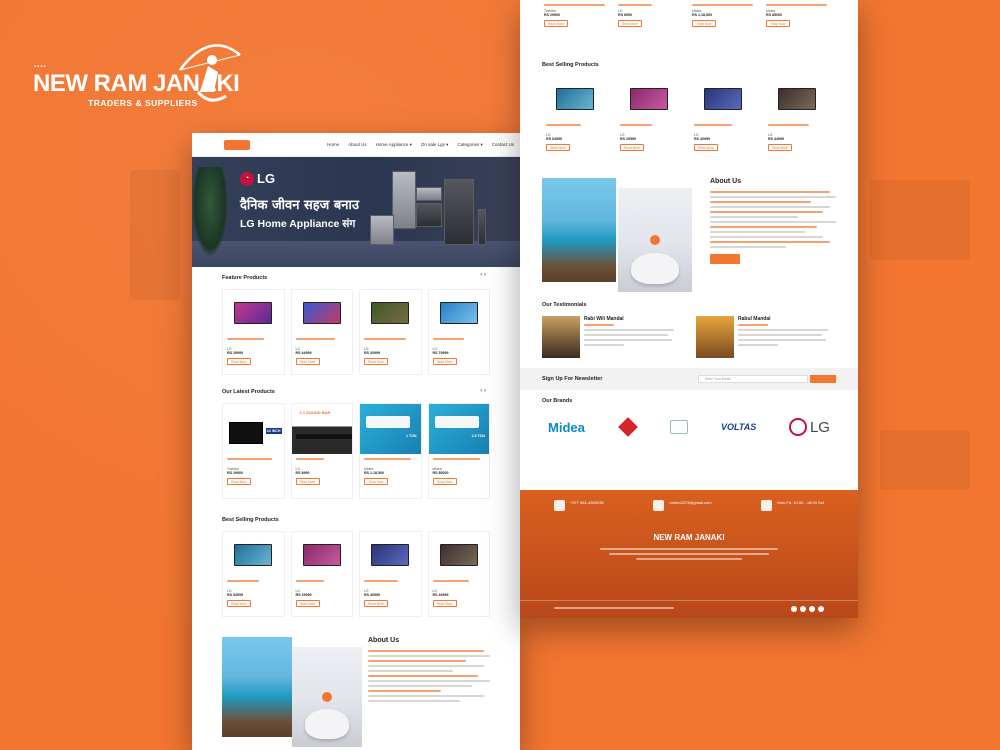 The image size is (1000, 750). I want to click on social-links, so click(807, 609).